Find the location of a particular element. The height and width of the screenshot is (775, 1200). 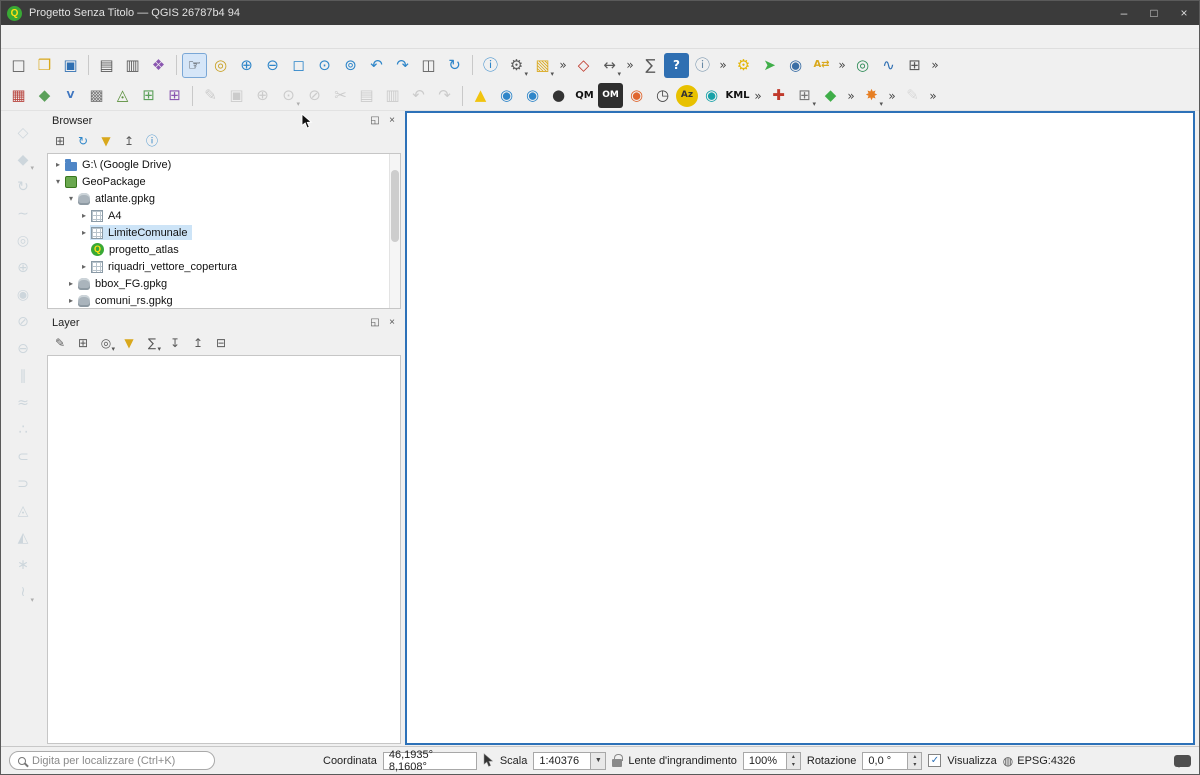

plugins-overflow-1-button: » is located at coordinates (842, 65).